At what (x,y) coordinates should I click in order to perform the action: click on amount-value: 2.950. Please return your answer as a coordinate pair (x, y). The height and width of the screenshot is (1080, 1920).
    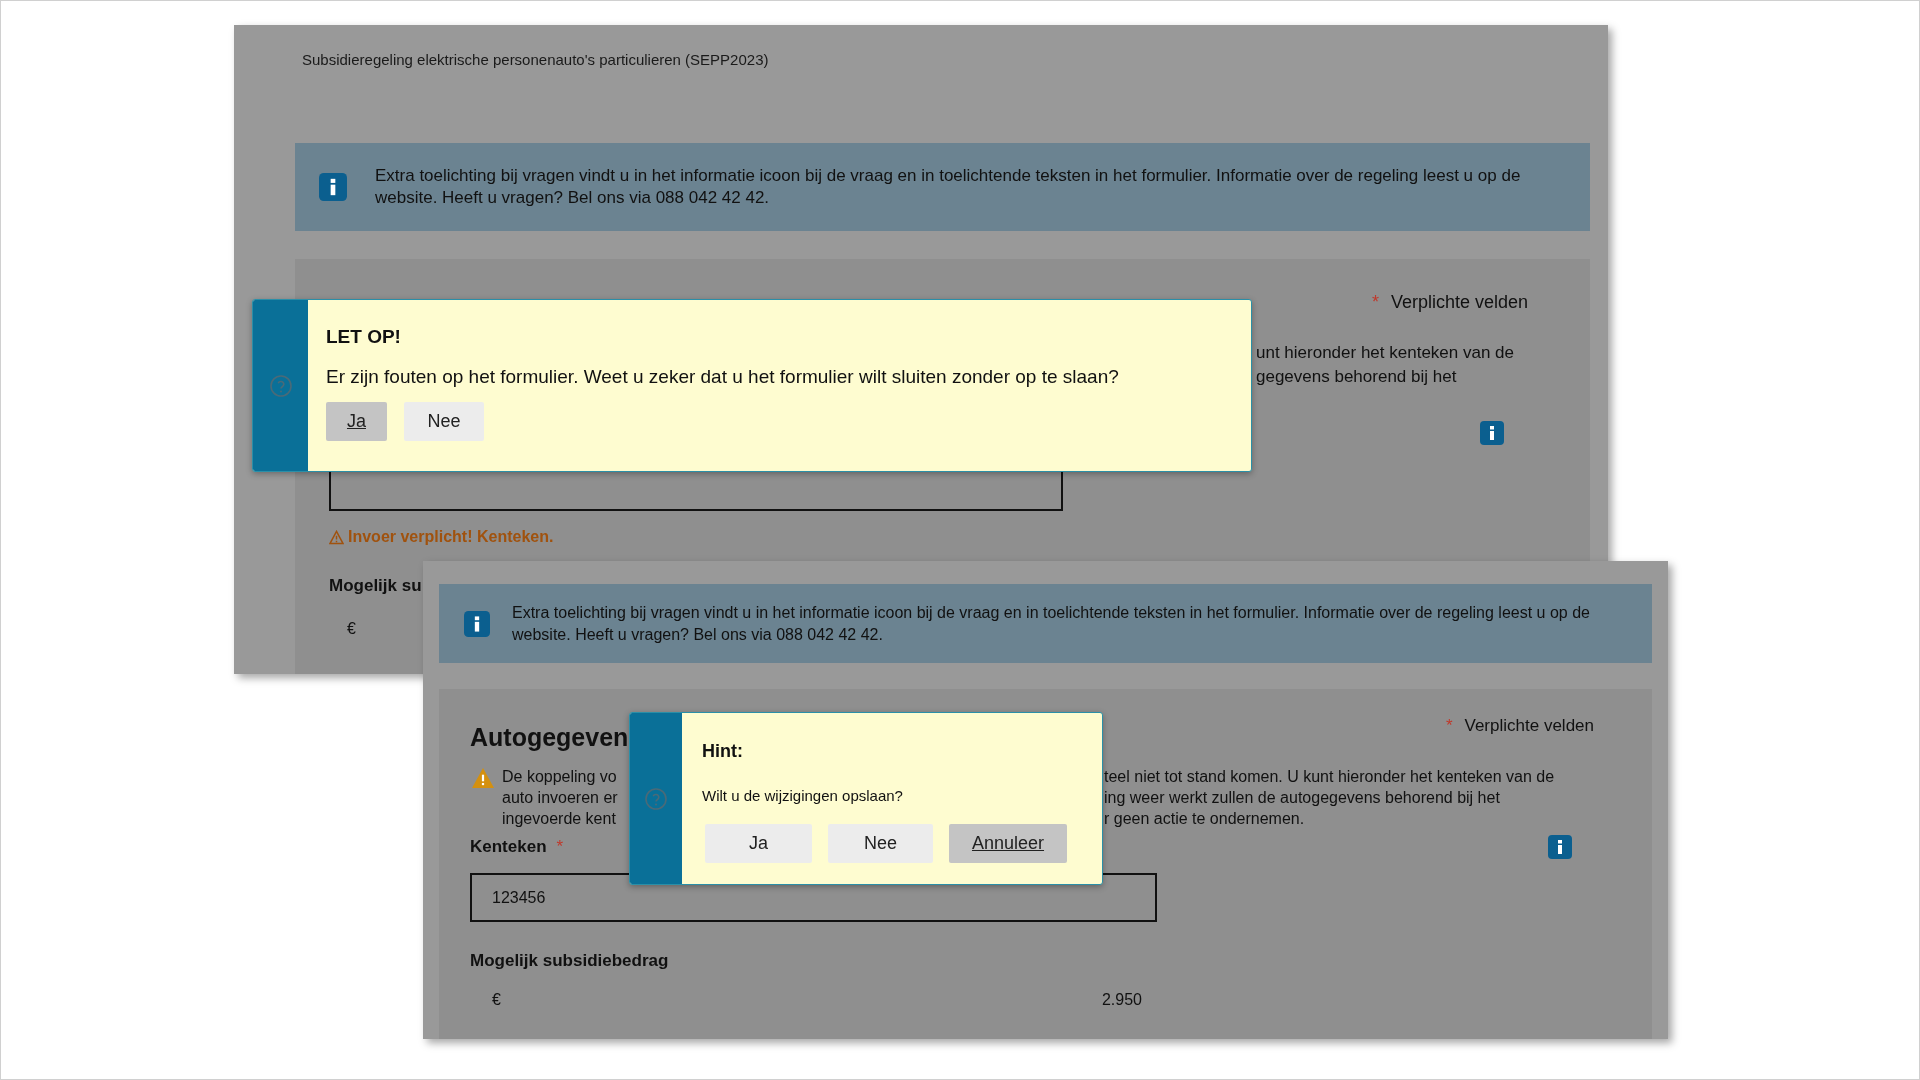
    Looking at the image, I should click on (1121, 1000).